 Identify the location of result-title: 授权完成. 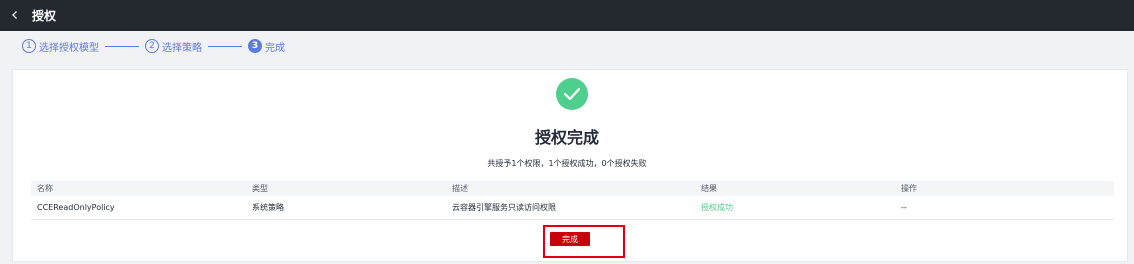
(566, 137).